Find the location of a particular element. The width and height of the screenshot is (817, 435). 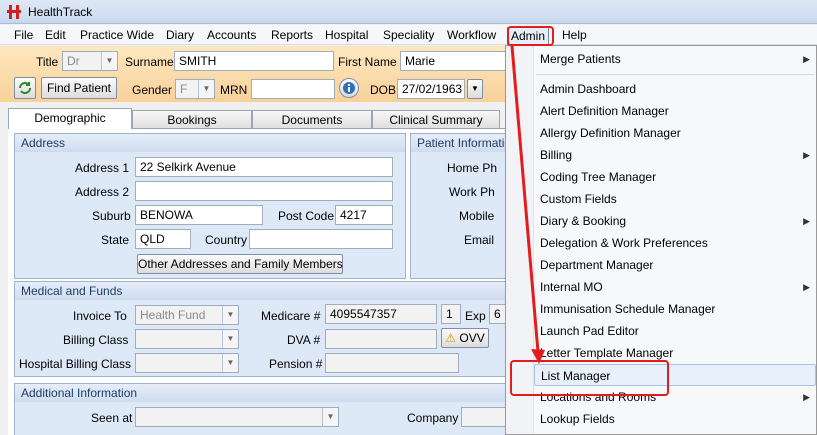

hospital-billing-class-select: ▼ is located at coordinates (187, 363).